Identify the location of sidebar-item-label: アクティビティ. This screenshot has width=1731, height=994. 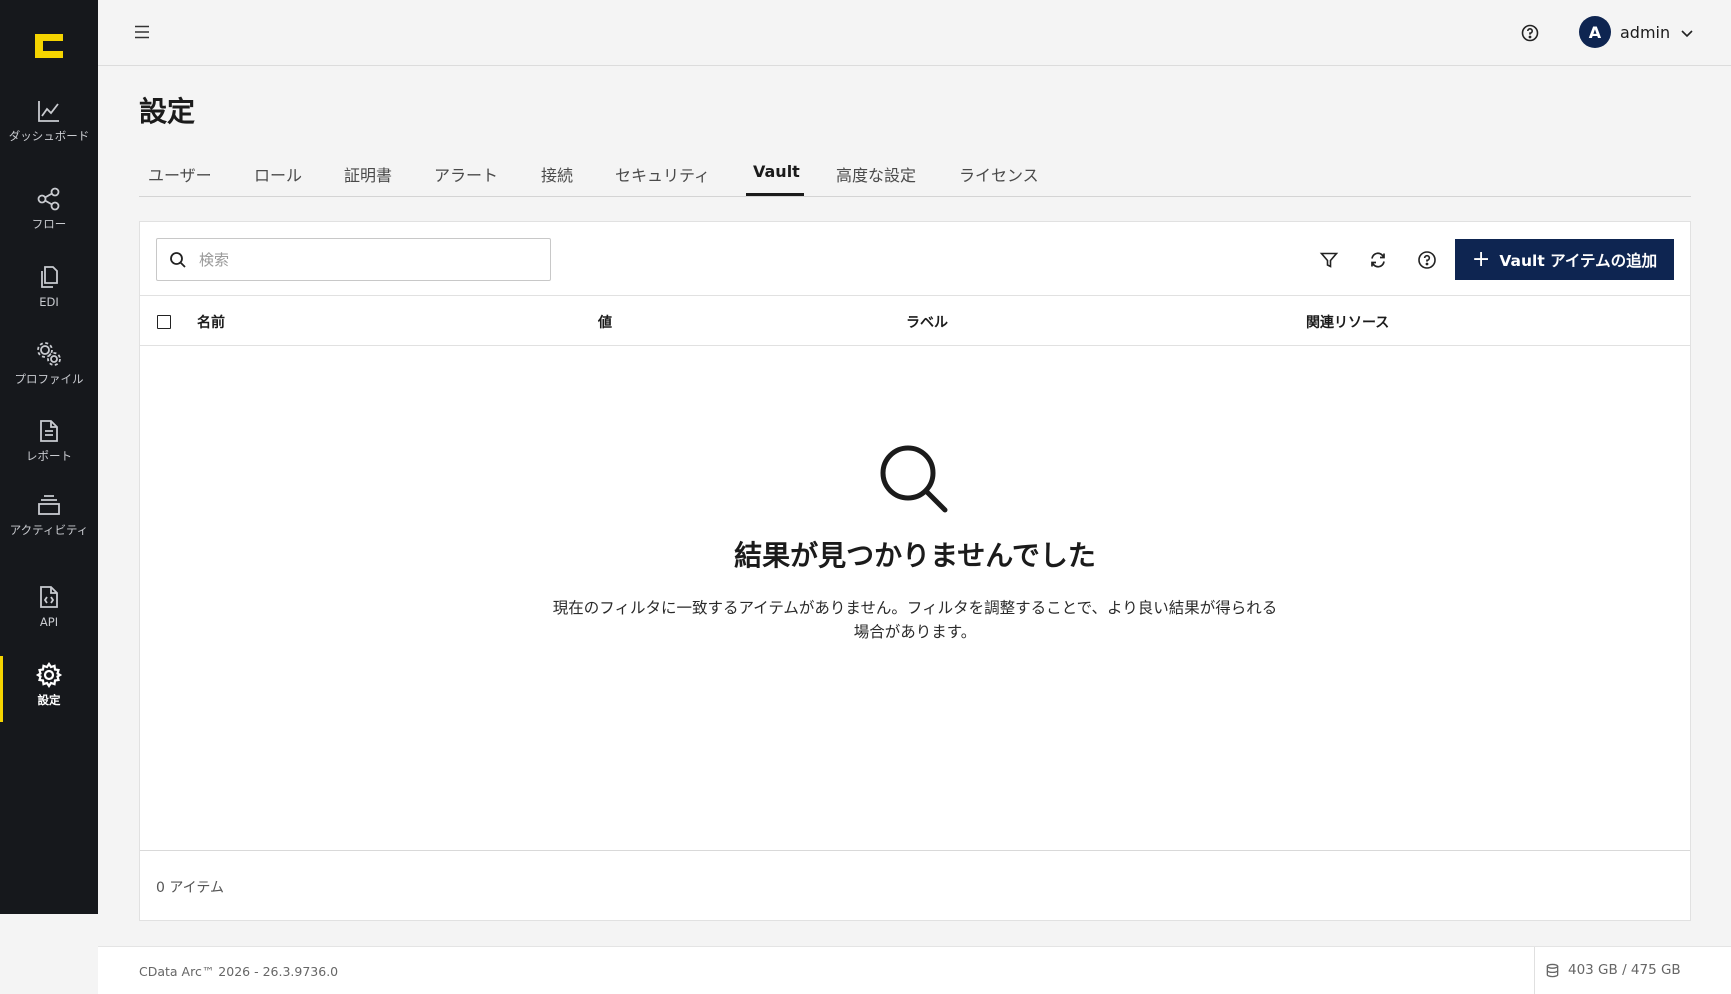
(49, 530).